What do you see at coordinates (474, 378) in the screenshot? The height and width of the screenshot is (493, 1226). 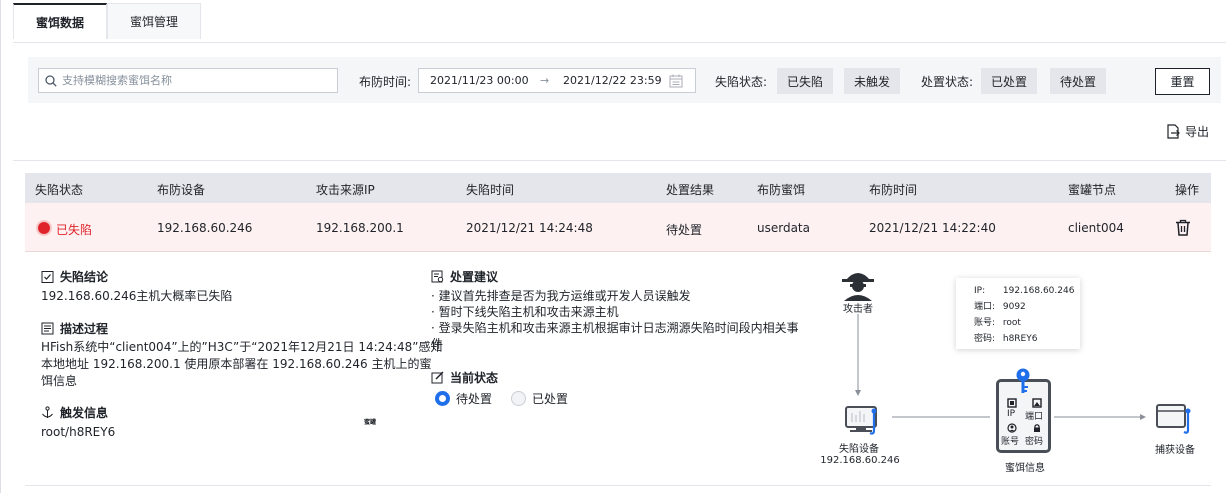 I see `section-title-text: 当前状态` at bounding box center [474, 378].